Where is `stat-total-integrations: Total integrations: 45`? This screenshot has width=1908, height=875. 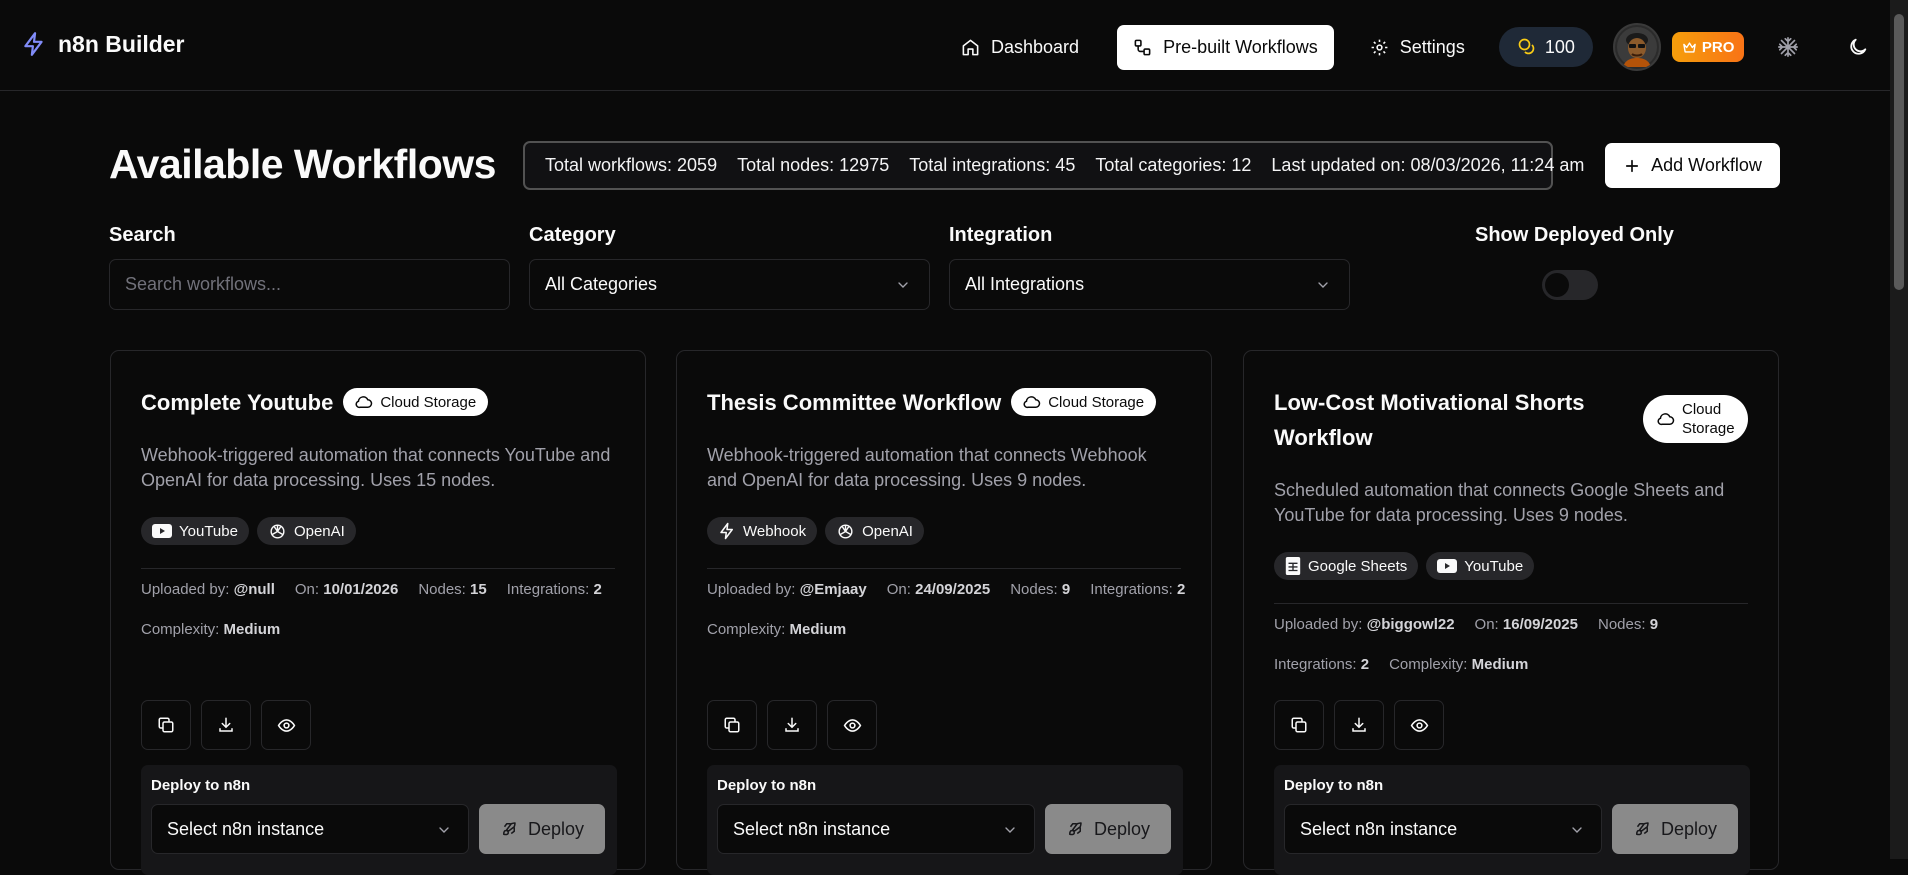 stat-total-integrations: Total integrations: 45 is located at coordinates (992, 165).